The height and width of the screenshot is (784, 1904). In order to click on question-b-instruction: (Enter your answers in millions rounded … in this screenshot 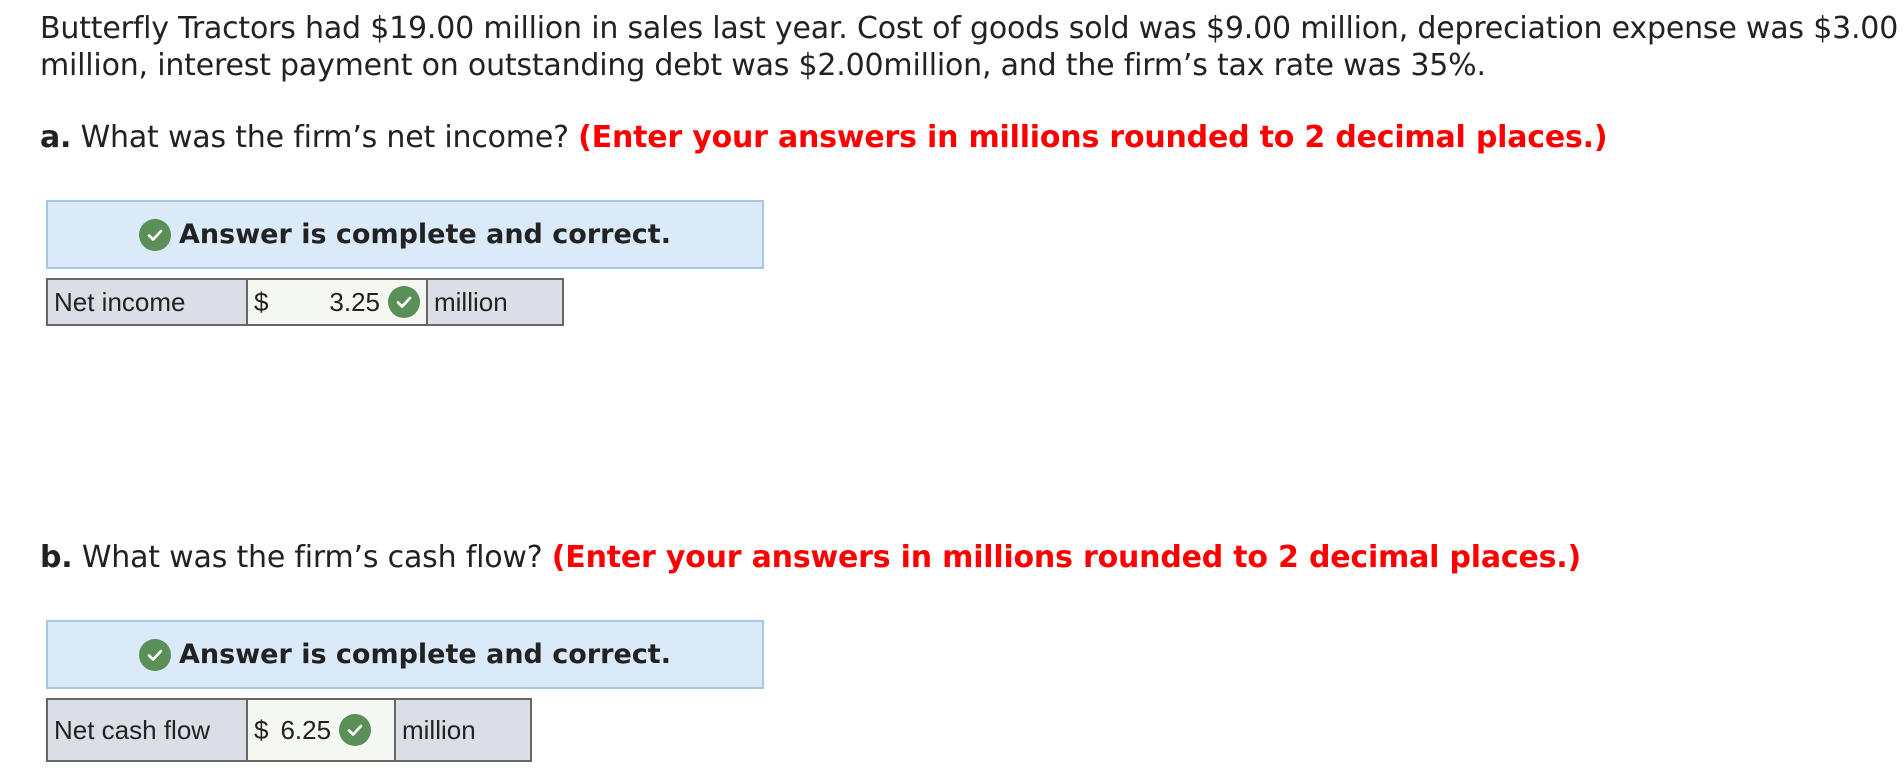, I will do `click(1066, 557)`.